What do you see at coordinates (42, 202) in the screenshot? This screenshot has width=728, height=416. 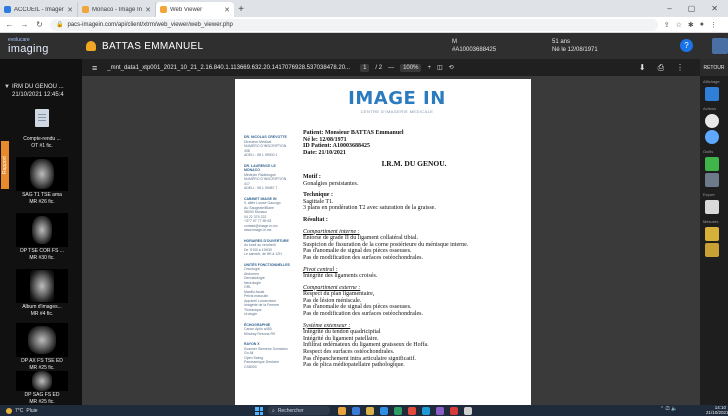 I see `series-count: MR #26 fic.` at bounding box center [42, 202].